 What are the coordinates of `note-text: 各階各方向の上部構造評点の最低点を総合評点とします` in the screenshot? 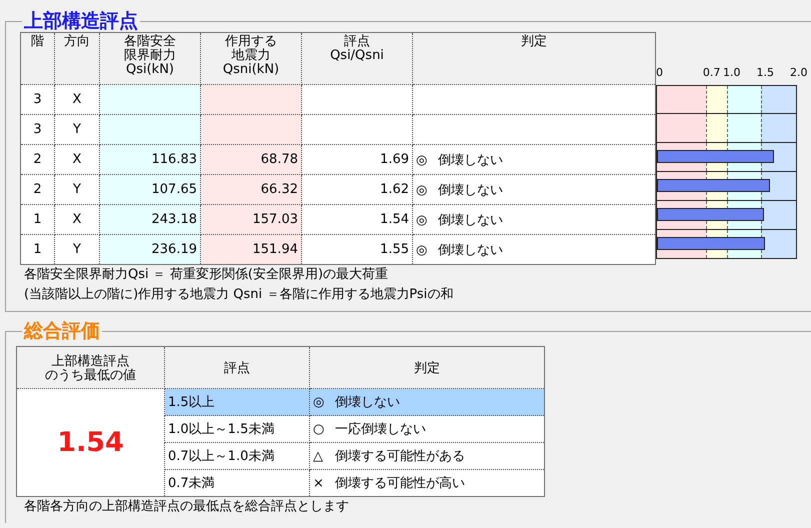 It's located at (186, 507).